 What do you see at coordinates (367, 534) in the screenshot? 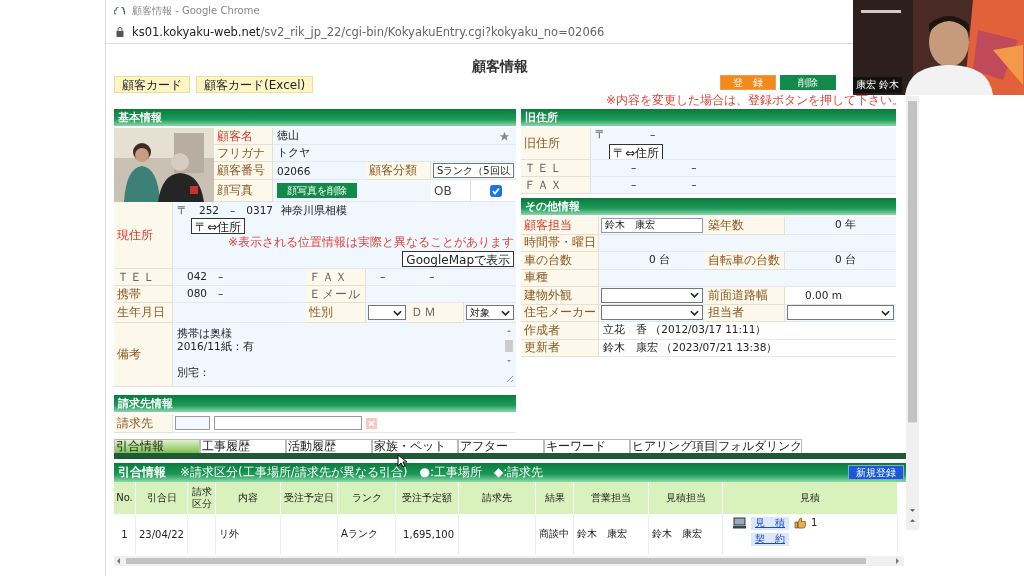
I see `table-cell: Aランク` at bounding box center [367, 534].